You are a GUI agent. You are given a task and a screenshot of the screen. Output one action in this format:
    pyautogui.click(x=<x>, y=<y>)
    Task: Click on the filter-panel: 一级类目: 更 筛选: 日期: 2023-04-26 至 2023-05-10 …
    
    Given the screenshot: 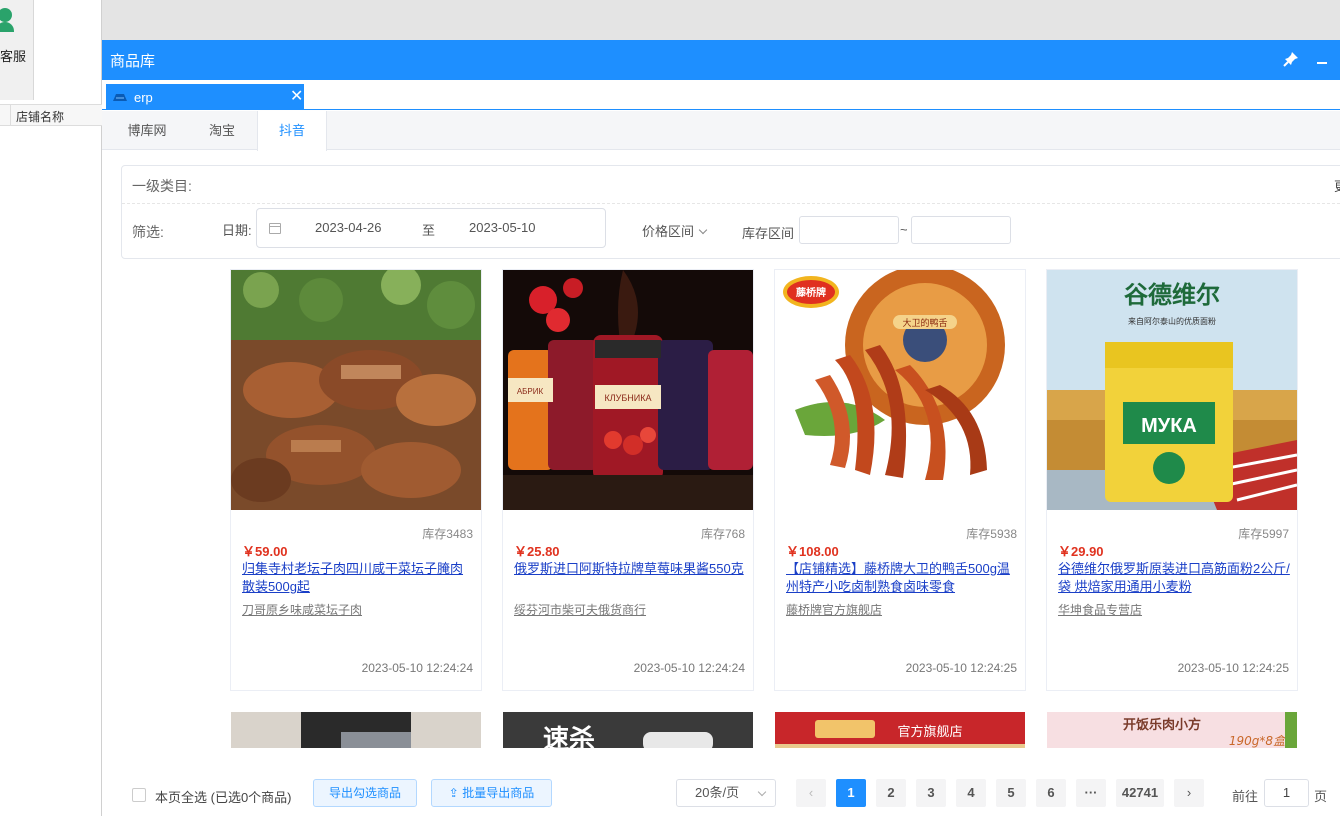 What is the action you would take?
    pyautogui.click(x=730, y=212)
    